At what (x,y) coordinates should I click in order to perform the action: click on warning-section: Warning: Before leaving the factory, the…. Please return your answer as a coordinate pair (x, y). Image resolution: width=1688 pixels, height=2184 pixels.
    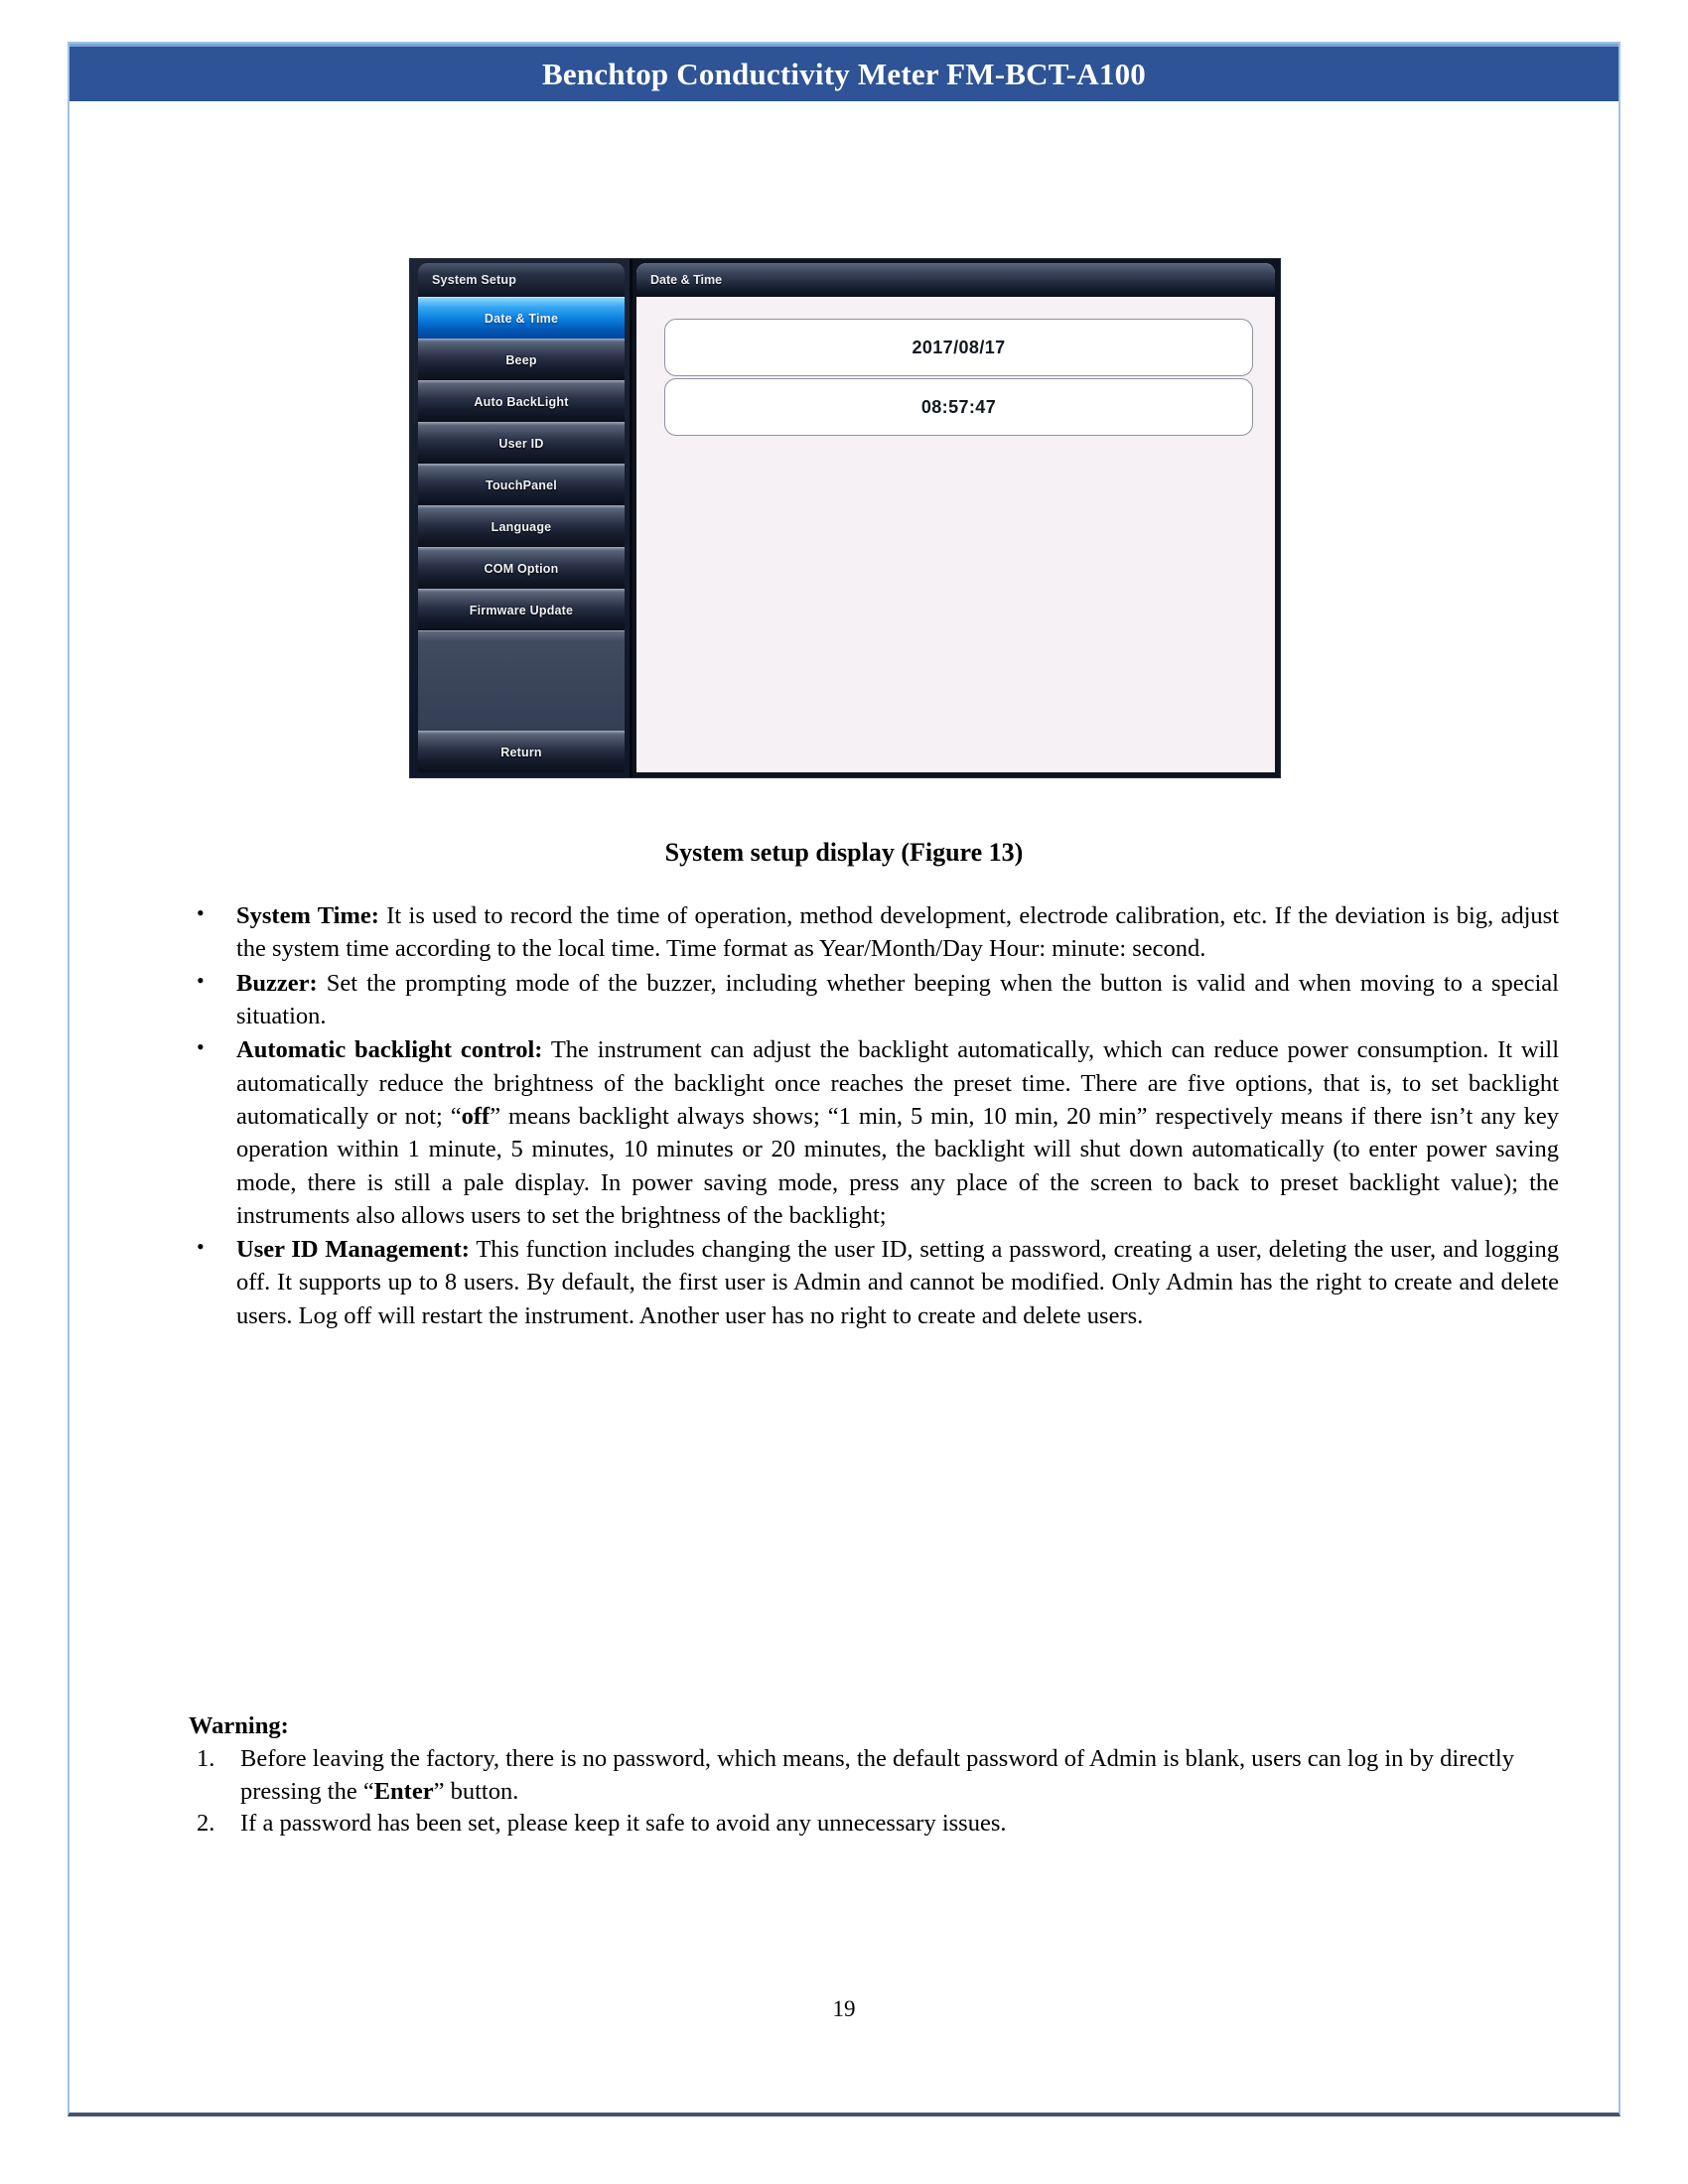
    Looking at the image, I should click on (869, 1775).